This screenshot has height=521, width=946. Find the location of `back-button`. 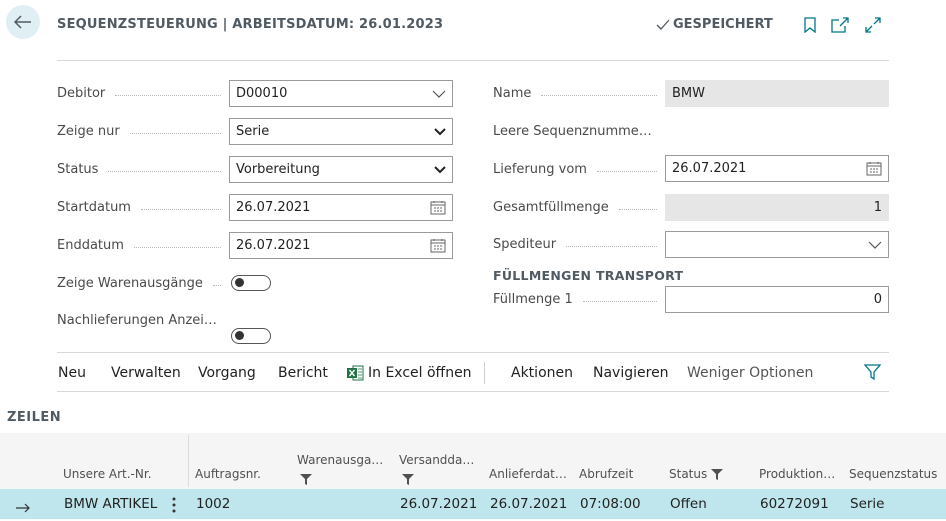

back-button is located at coordinates (23, 22).